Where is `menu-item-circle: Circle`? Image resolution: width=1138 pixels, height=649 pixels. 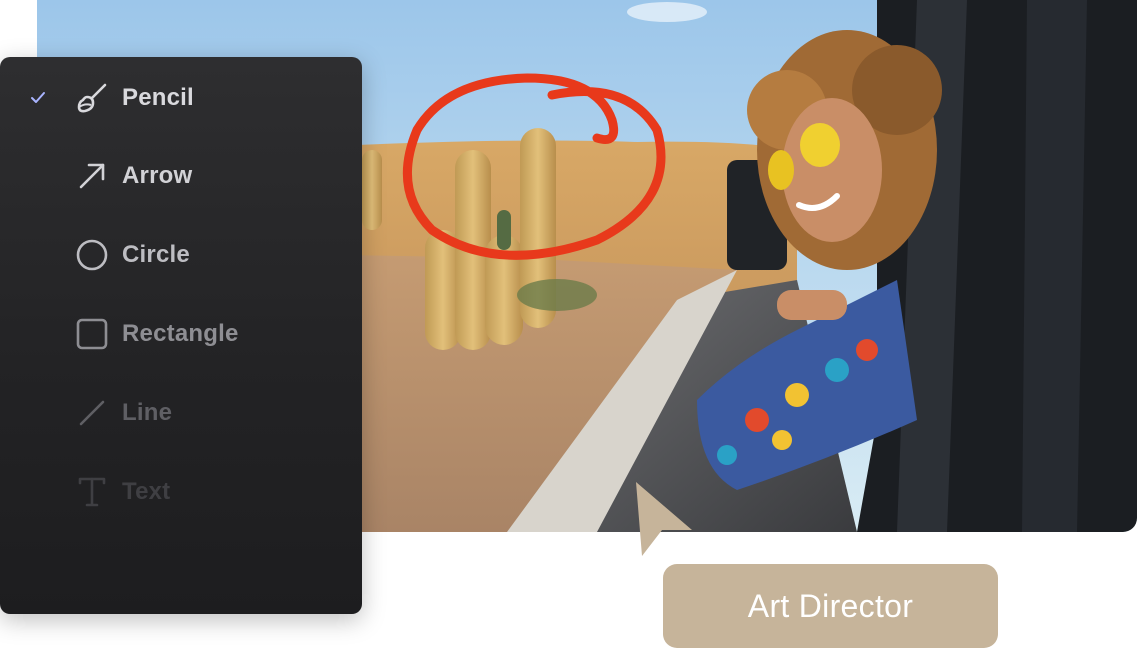
menu-item-circle: Circle is located at coordinates (181, 255).